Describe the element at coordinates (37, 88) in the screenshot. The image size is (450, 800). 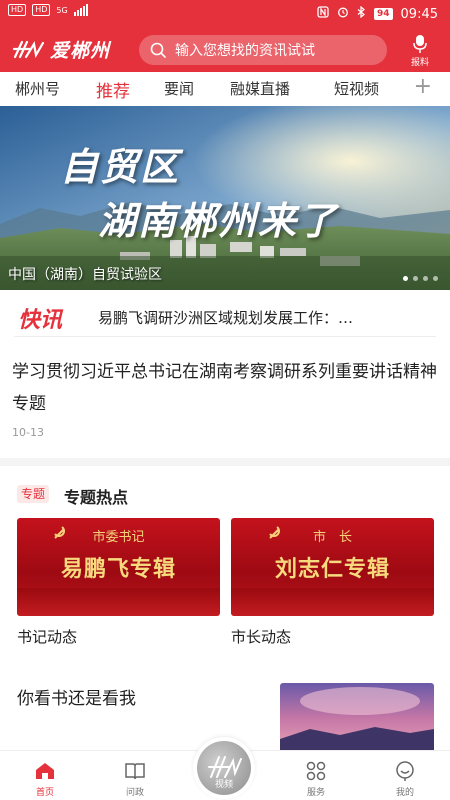
I see `tab-zhenzhouhao: 郴州号` at that location.